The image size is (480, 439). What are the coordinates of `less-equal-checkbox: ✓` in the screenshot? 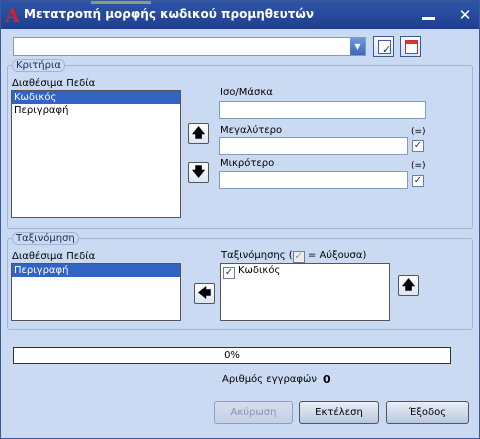 It's located at (418, 181).